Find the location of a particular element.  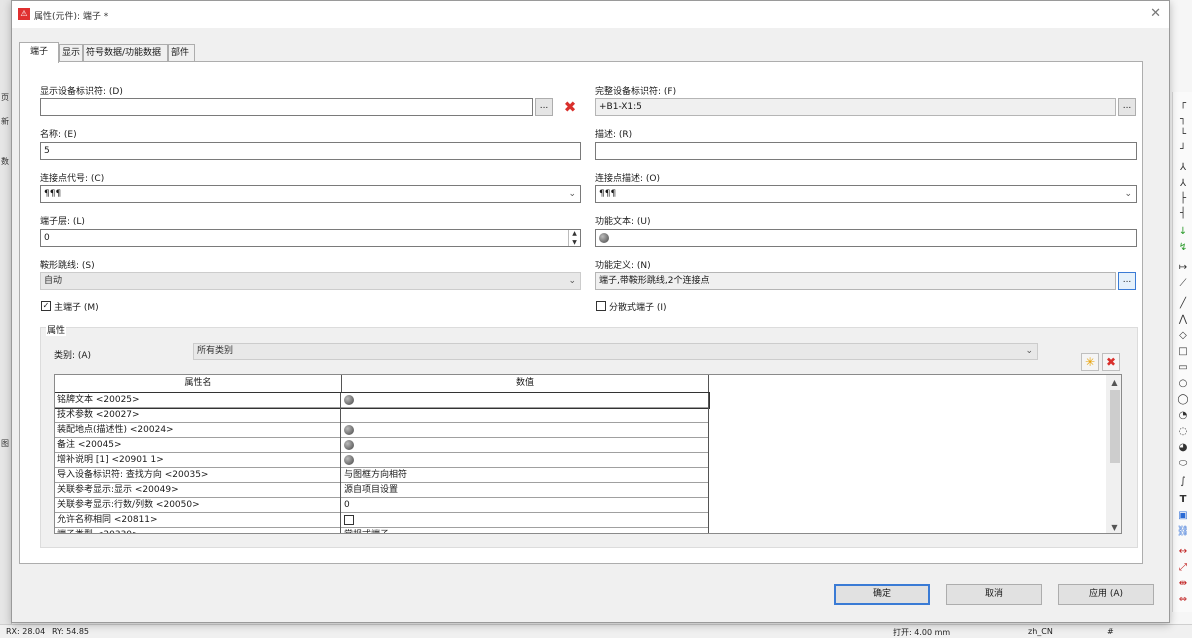

display-dt-input is located at coordinates (286, 107).